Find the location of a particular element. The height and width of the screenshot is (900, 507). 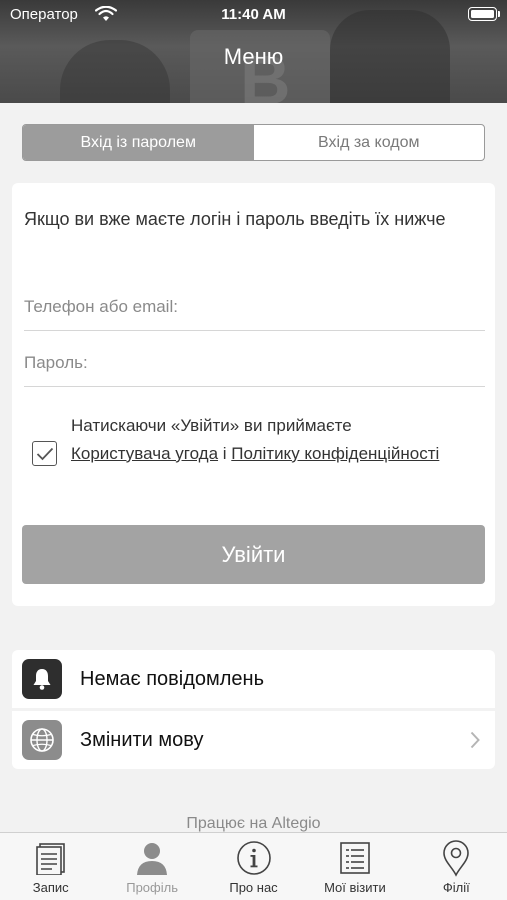

bell-icon is located at coordinates (42, 679).